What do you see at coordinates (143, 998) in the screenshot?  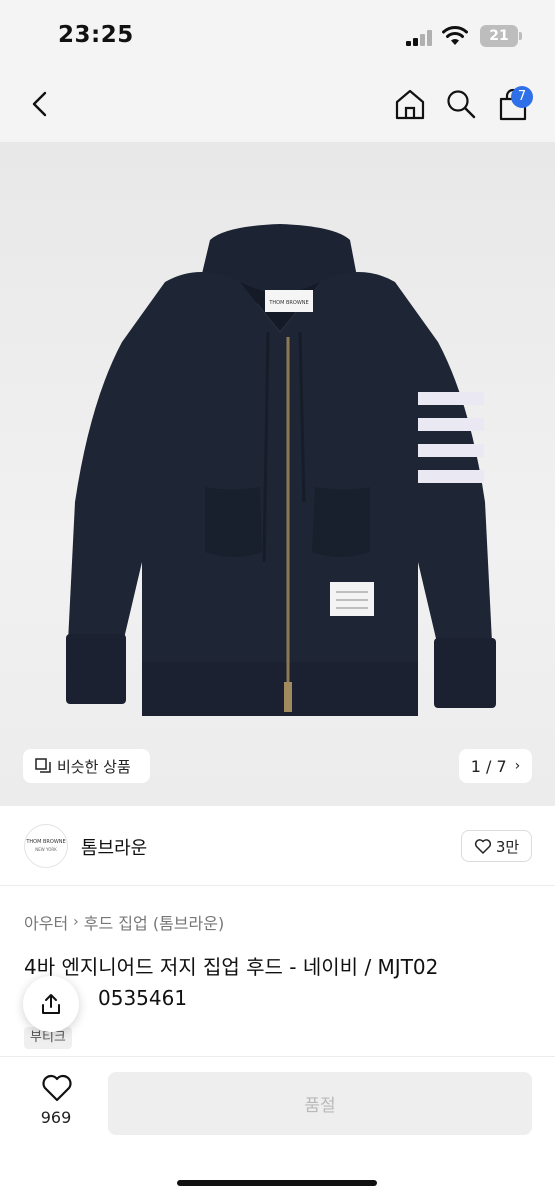 I see `product-title-line-2: 0535461` at bounding box center [143, 998].